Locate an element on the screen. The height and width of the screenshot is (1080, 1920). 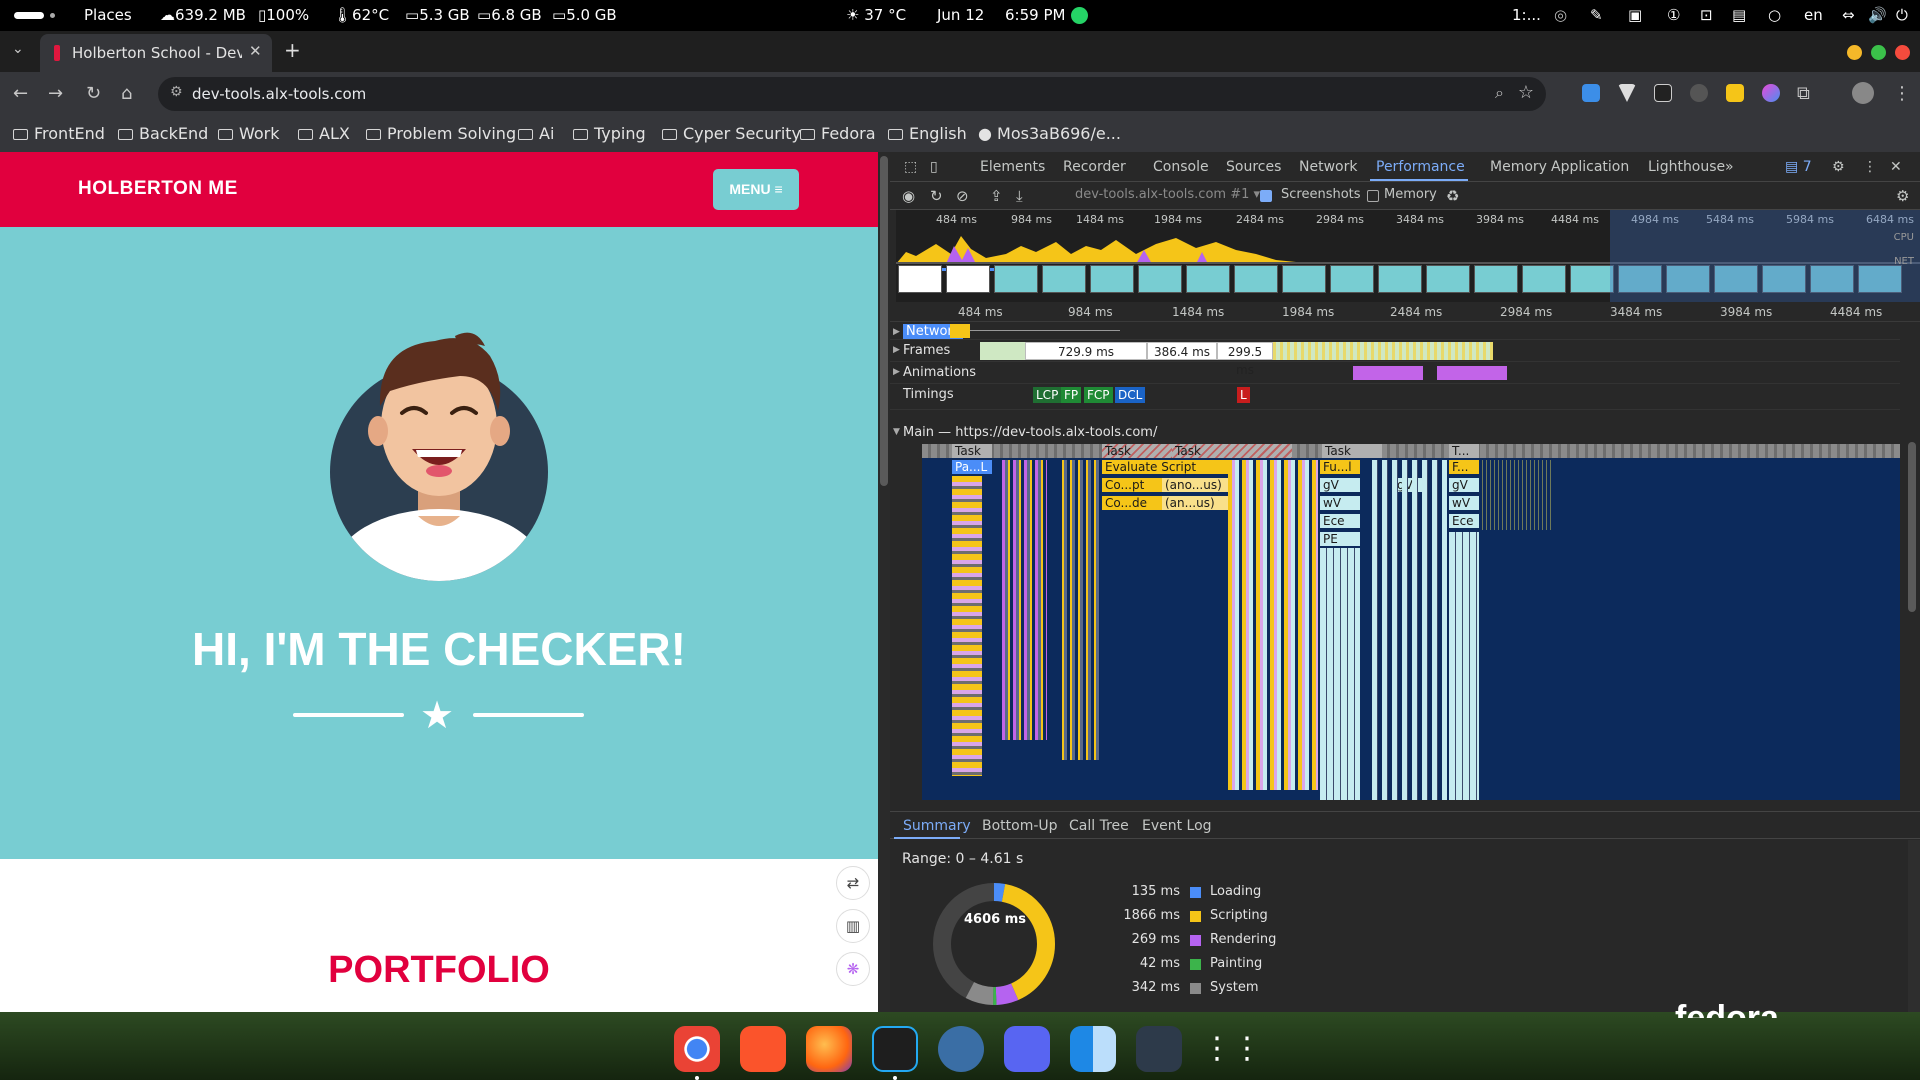
ai-assistant-icon: ❋ is located at coordinates (853, 969).